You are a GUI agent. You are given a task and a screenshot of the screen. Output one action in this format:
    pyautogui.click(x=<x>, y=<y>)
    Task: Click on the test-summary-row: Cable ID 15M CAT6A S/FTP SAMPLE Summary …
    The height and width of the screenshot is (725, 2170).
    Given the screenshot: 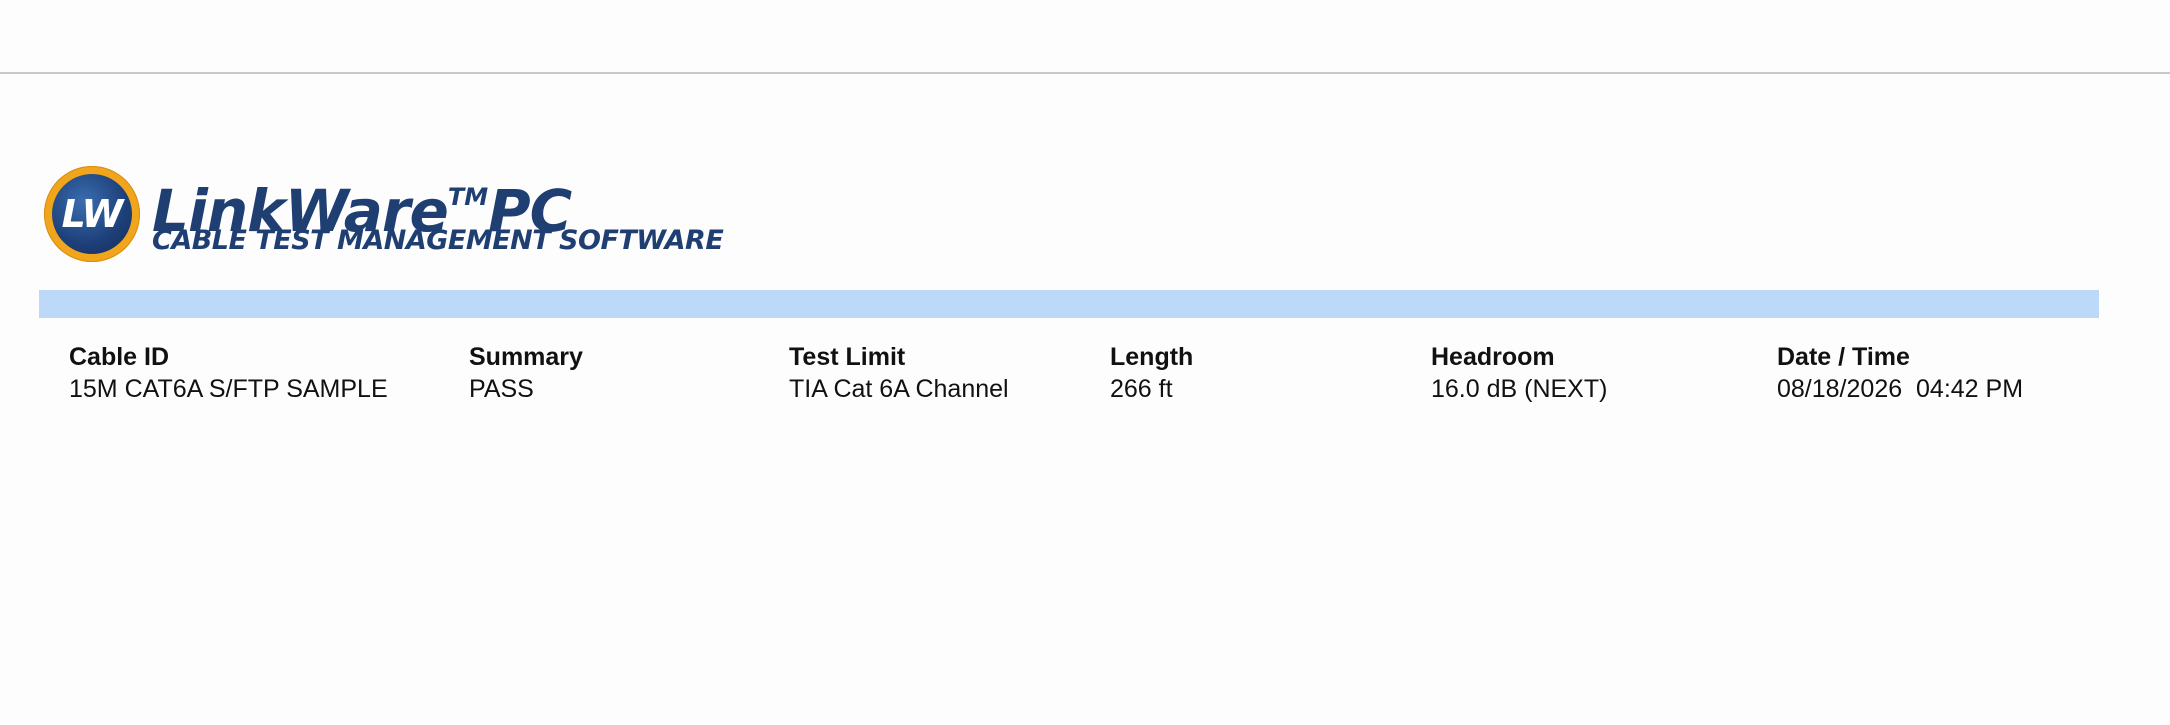 What is the action you would take?
    pyautogui.click(x=1085, y=375)
    